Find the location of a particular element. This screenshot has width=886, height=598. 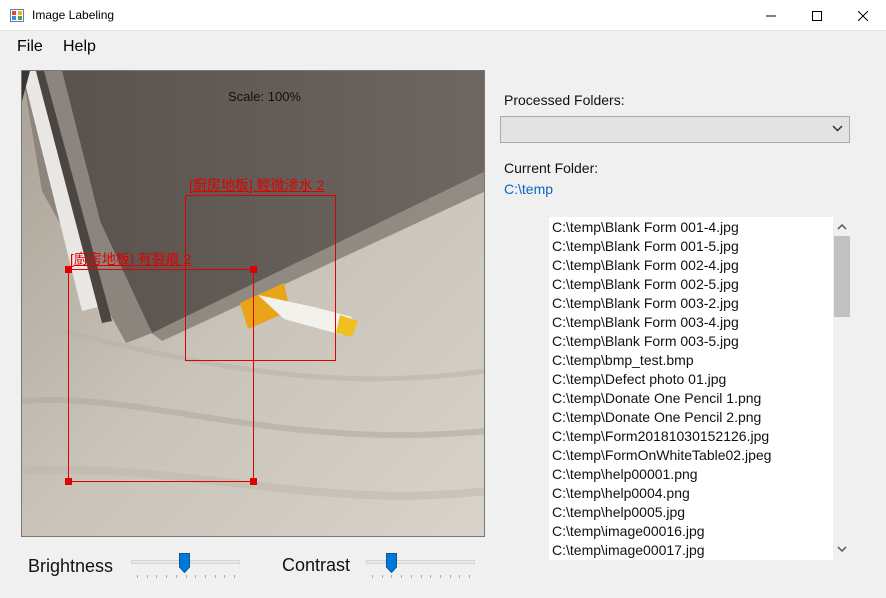

maximize-button is located at coordinates (817, 15).